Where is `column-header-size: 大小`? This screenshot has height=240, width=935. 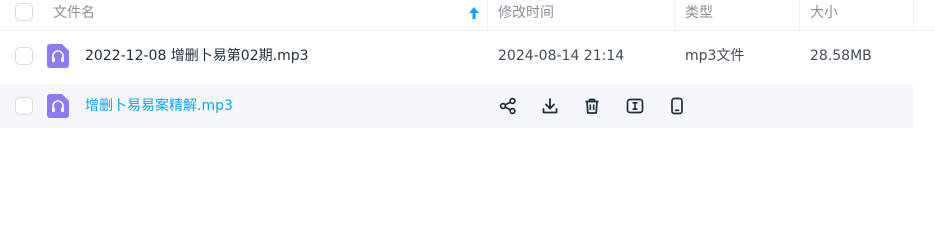
column-header-size: 大小 is located at coordinates (824, 15).